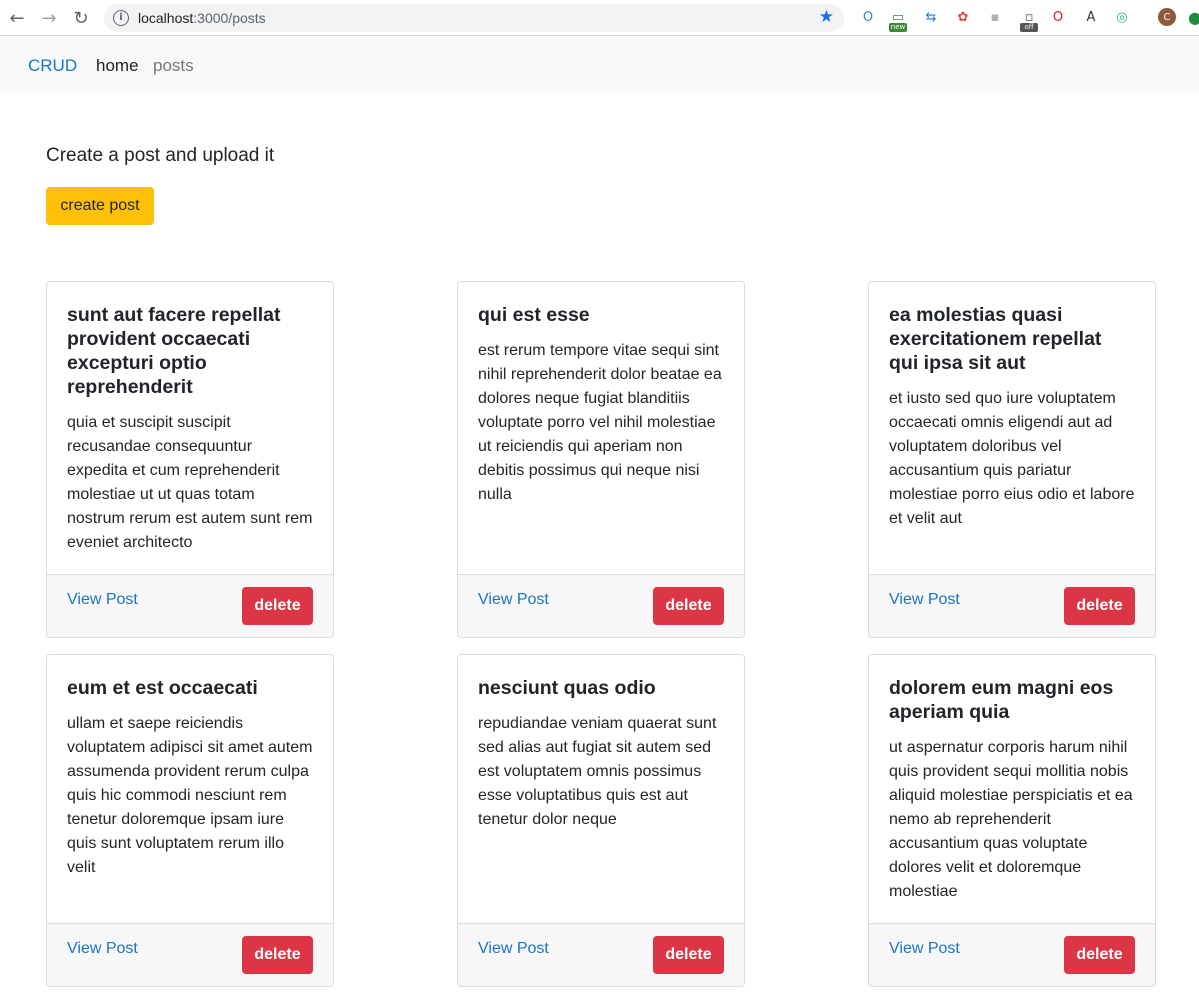 The width and height of the screenshot is (1199, 1003). I want to click on address-bar: i localhost:3000/posts ★, so click(474, 18).